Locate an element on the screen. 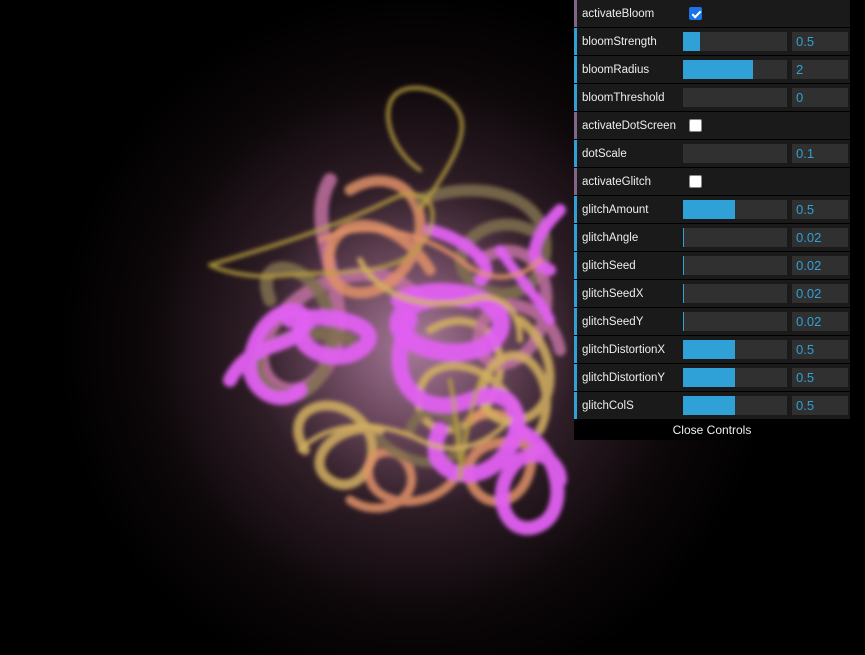 This screenshot has width=865, height=655. glitchAngle-slider is located at coordinates (735, 237).